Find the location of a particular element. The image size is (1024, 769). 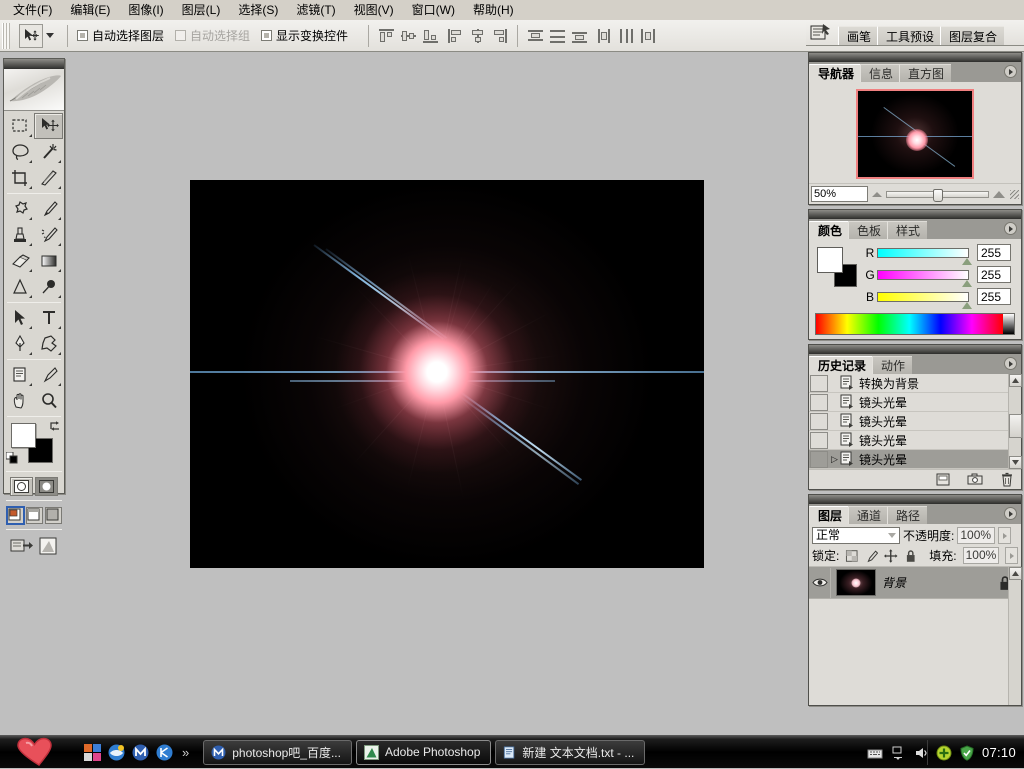

tab-info: 信息 is located at coordinates (880, 73).